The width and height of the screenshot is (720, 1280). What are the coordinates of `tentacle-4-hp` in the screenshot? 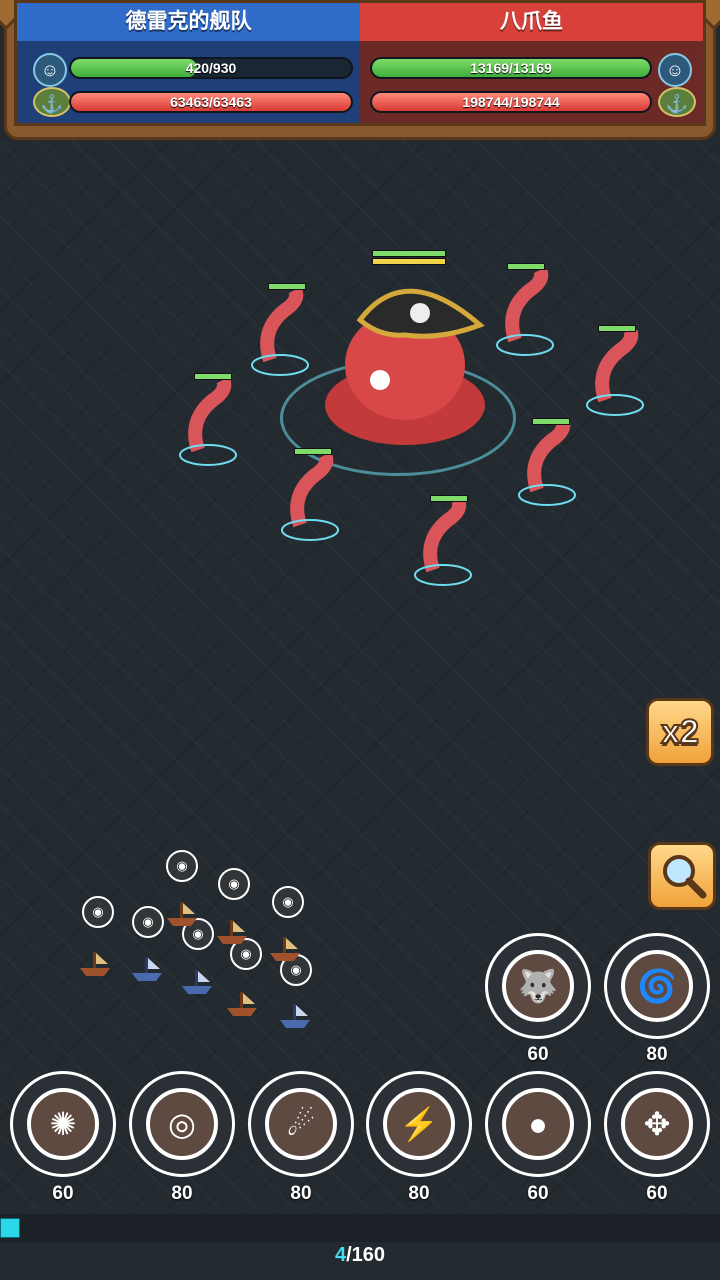 It's located at (213, 376).